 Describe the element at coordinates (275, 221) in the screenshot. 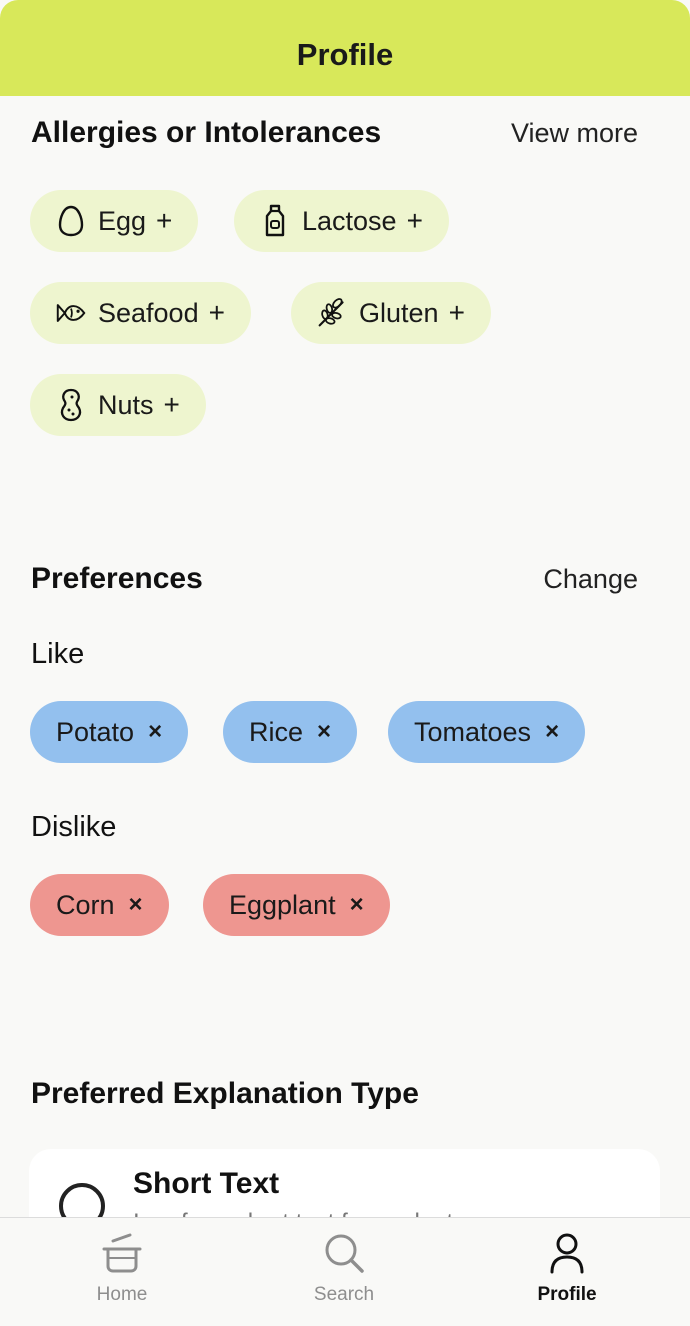

I see `milk-bottle-icon` at that location.